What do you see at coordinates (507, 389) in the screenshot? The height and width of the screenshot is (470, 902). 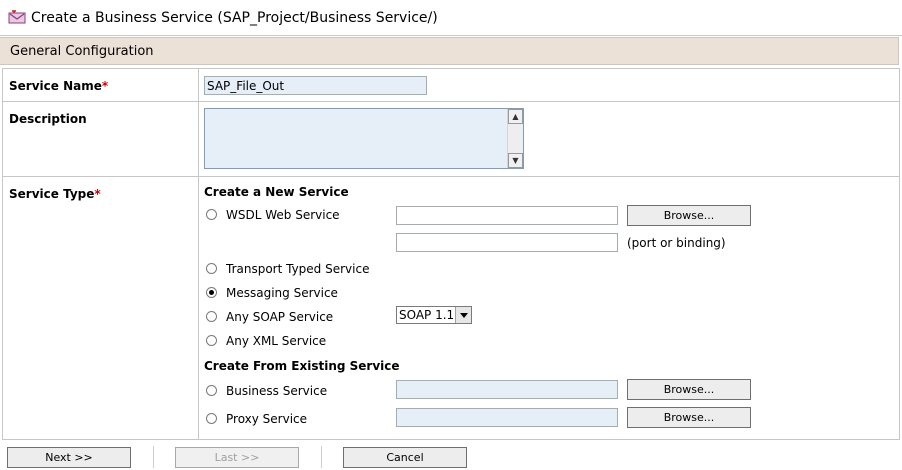 I see `business-service-input` at bounding box center [507, 389].